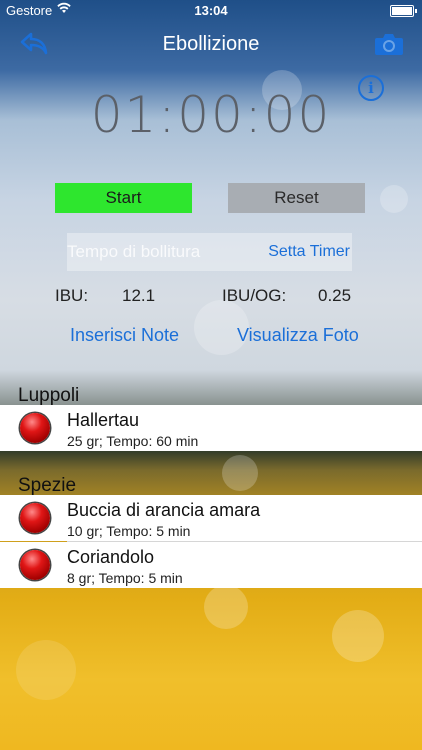  What do you see at coordinates (211, 428) in the screenshot?
I see `list-item: Hallertau 25 gr; Tempo: 60 min` at bounding box center [211, 428].